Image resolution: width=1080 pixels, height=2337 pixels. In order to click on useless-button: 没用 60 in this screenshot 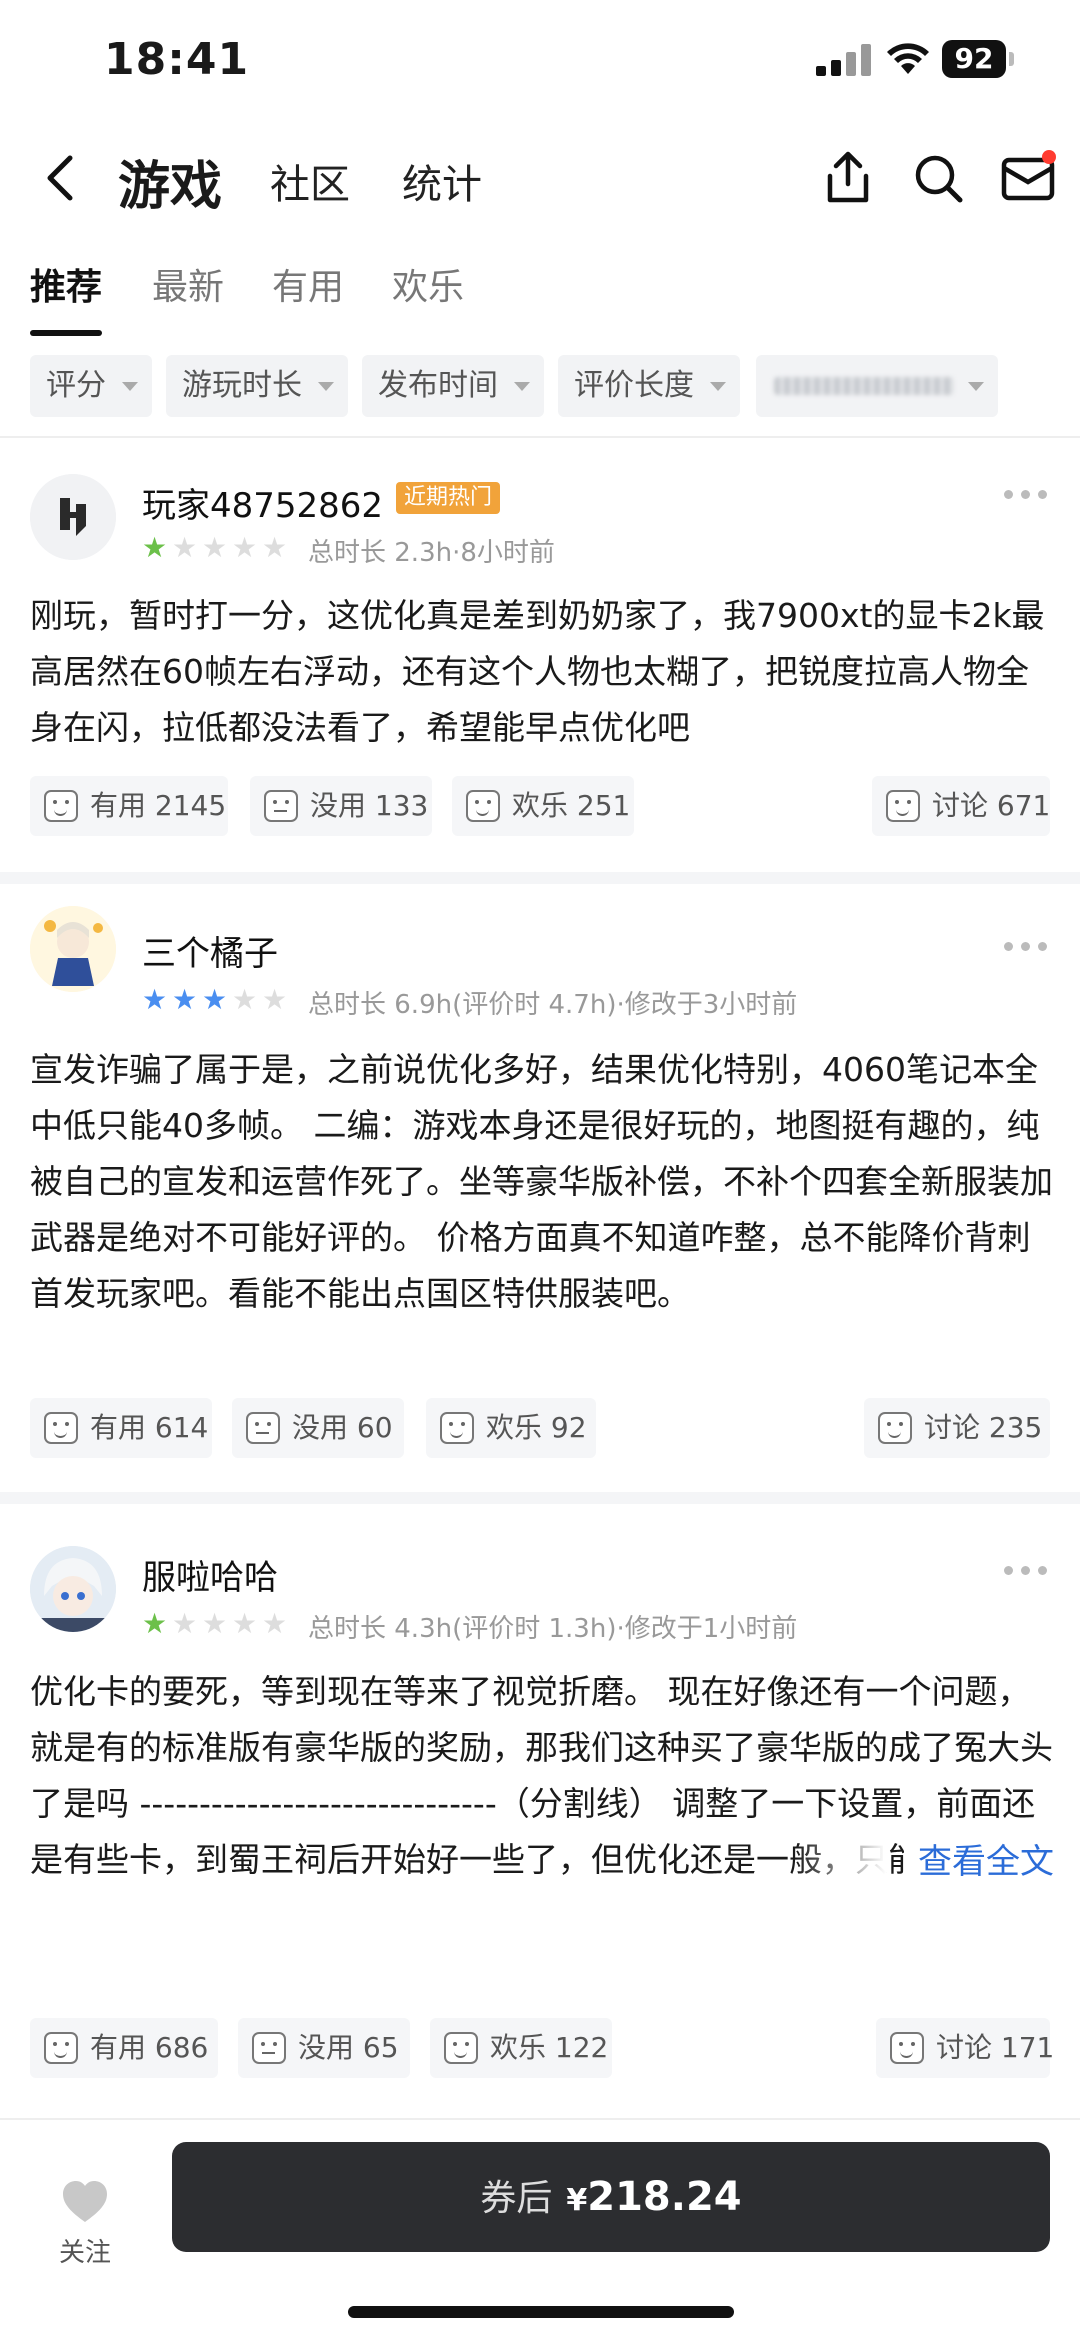, I will do `click(318, 1428)`.